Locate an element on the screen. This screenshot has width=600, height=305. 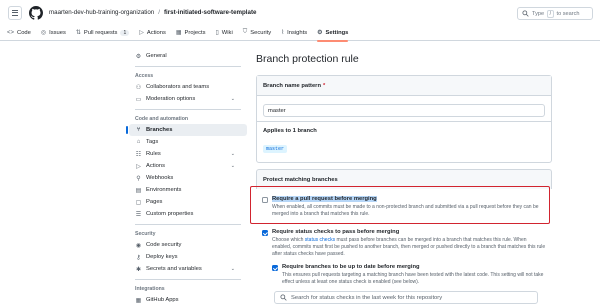
sidebar-item-label: Actions is located at coordinates (156, 166).